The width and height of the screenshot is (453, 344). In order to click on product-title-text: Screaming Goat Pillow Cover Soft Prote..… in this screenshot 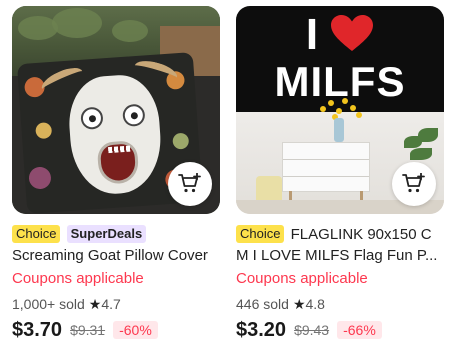, I will do `click(110, 255)`.